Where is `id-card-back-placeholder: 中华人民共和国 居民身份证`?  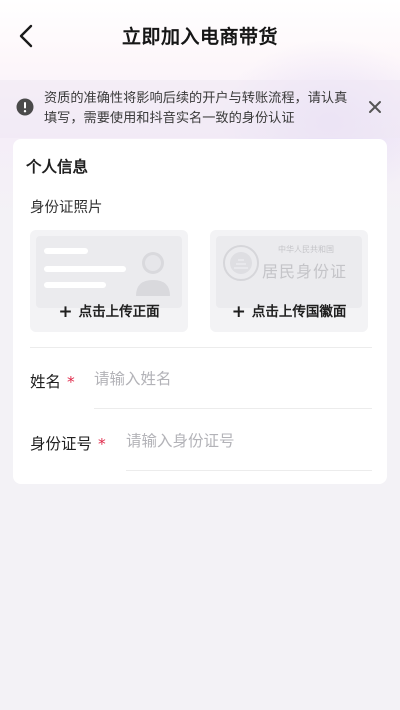
id-card-back-placeholder: 中华人民共和国 居民身份证 is located at coordinates (289, 272).